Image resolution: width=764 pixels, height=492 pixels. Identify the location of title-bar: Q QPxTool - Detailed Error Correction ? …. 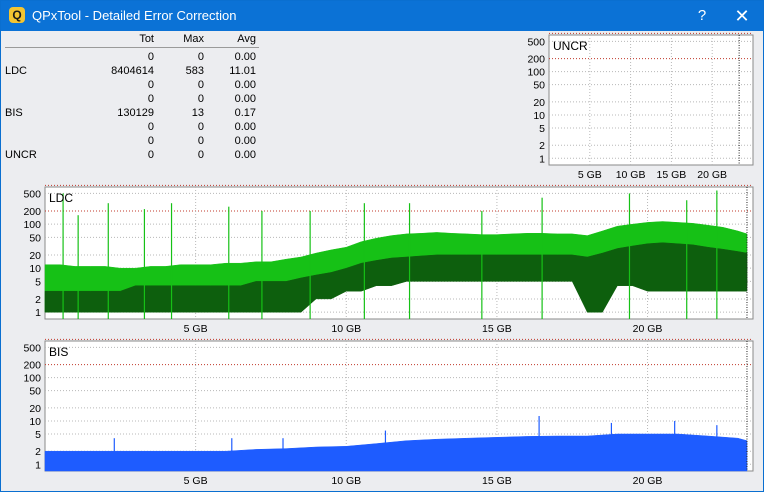
(382, 16).